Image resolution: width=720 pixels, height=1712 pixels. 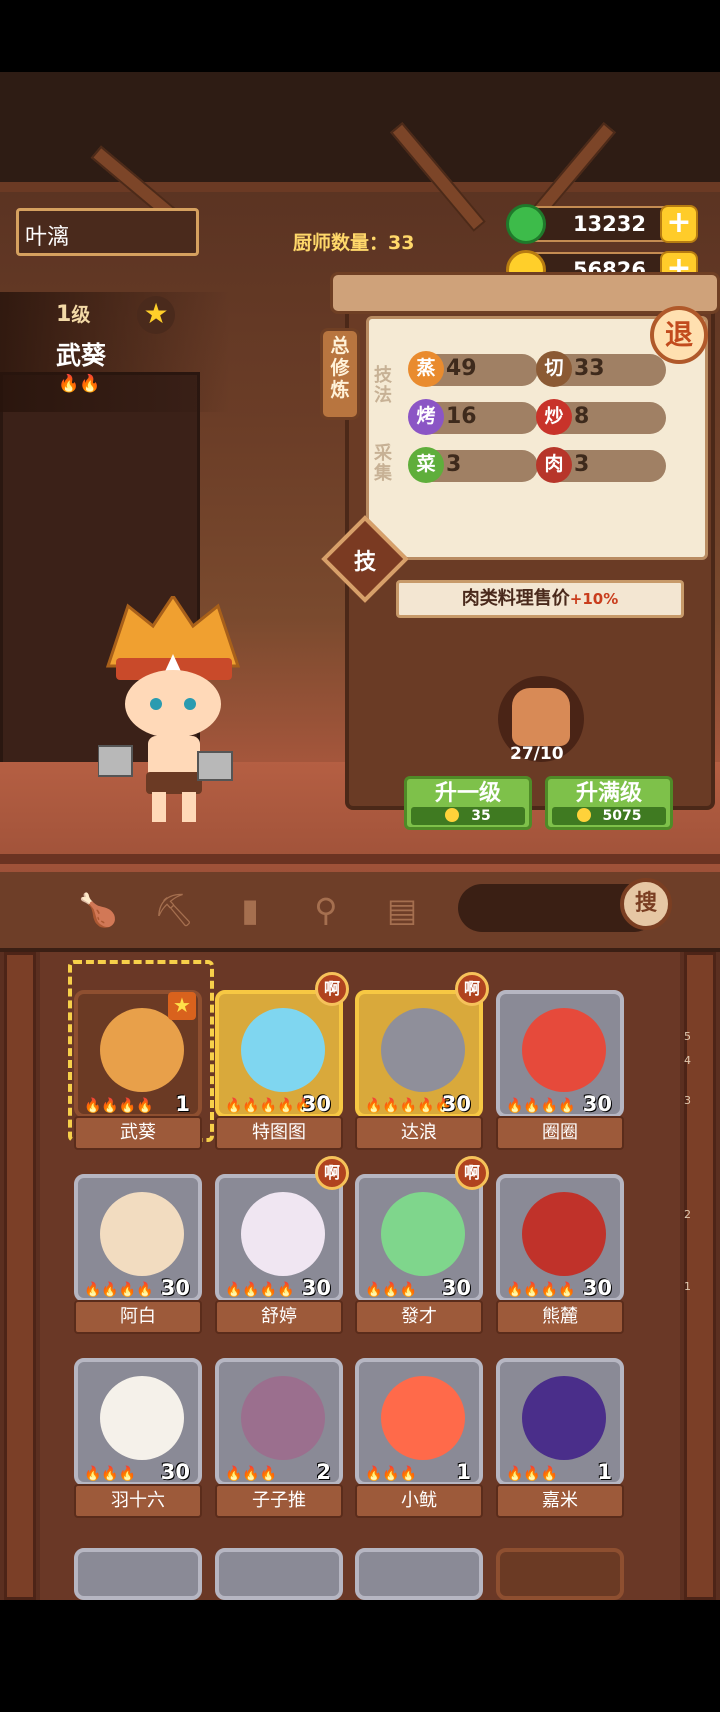 What do you see at coordinates (138, 1317) in the screenshot?
I see `chef-name: 阿白` at bounding box center [138, 1317].